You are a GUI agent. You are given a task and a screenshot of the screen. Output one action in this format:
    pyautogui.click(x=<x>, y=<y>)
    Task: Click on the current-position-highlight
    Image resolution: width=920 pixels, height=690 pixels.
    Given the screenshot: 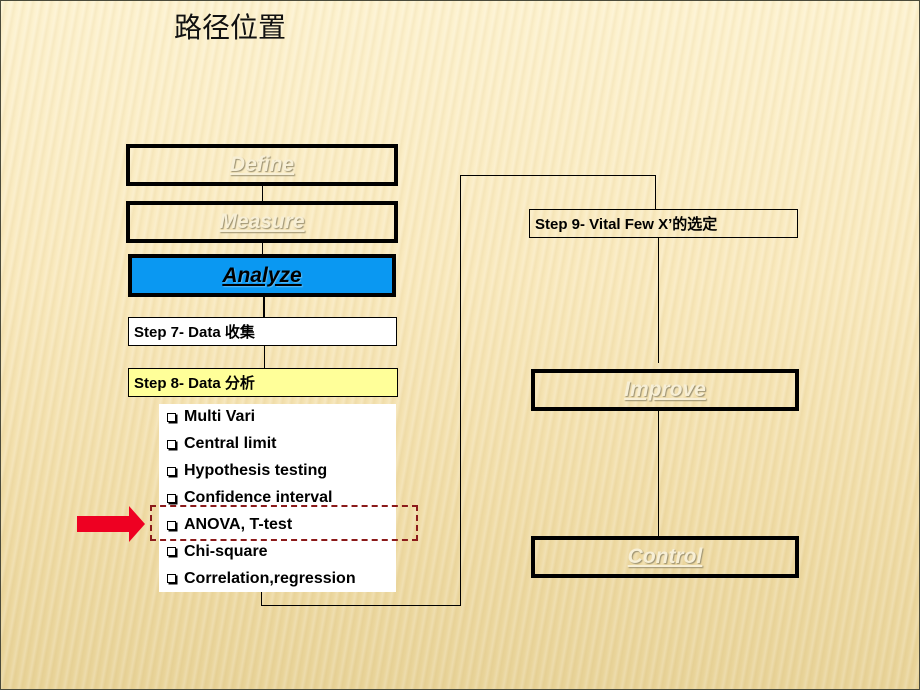 What is the action you would take?
    pyautogui.click(x=284, y=523)
    